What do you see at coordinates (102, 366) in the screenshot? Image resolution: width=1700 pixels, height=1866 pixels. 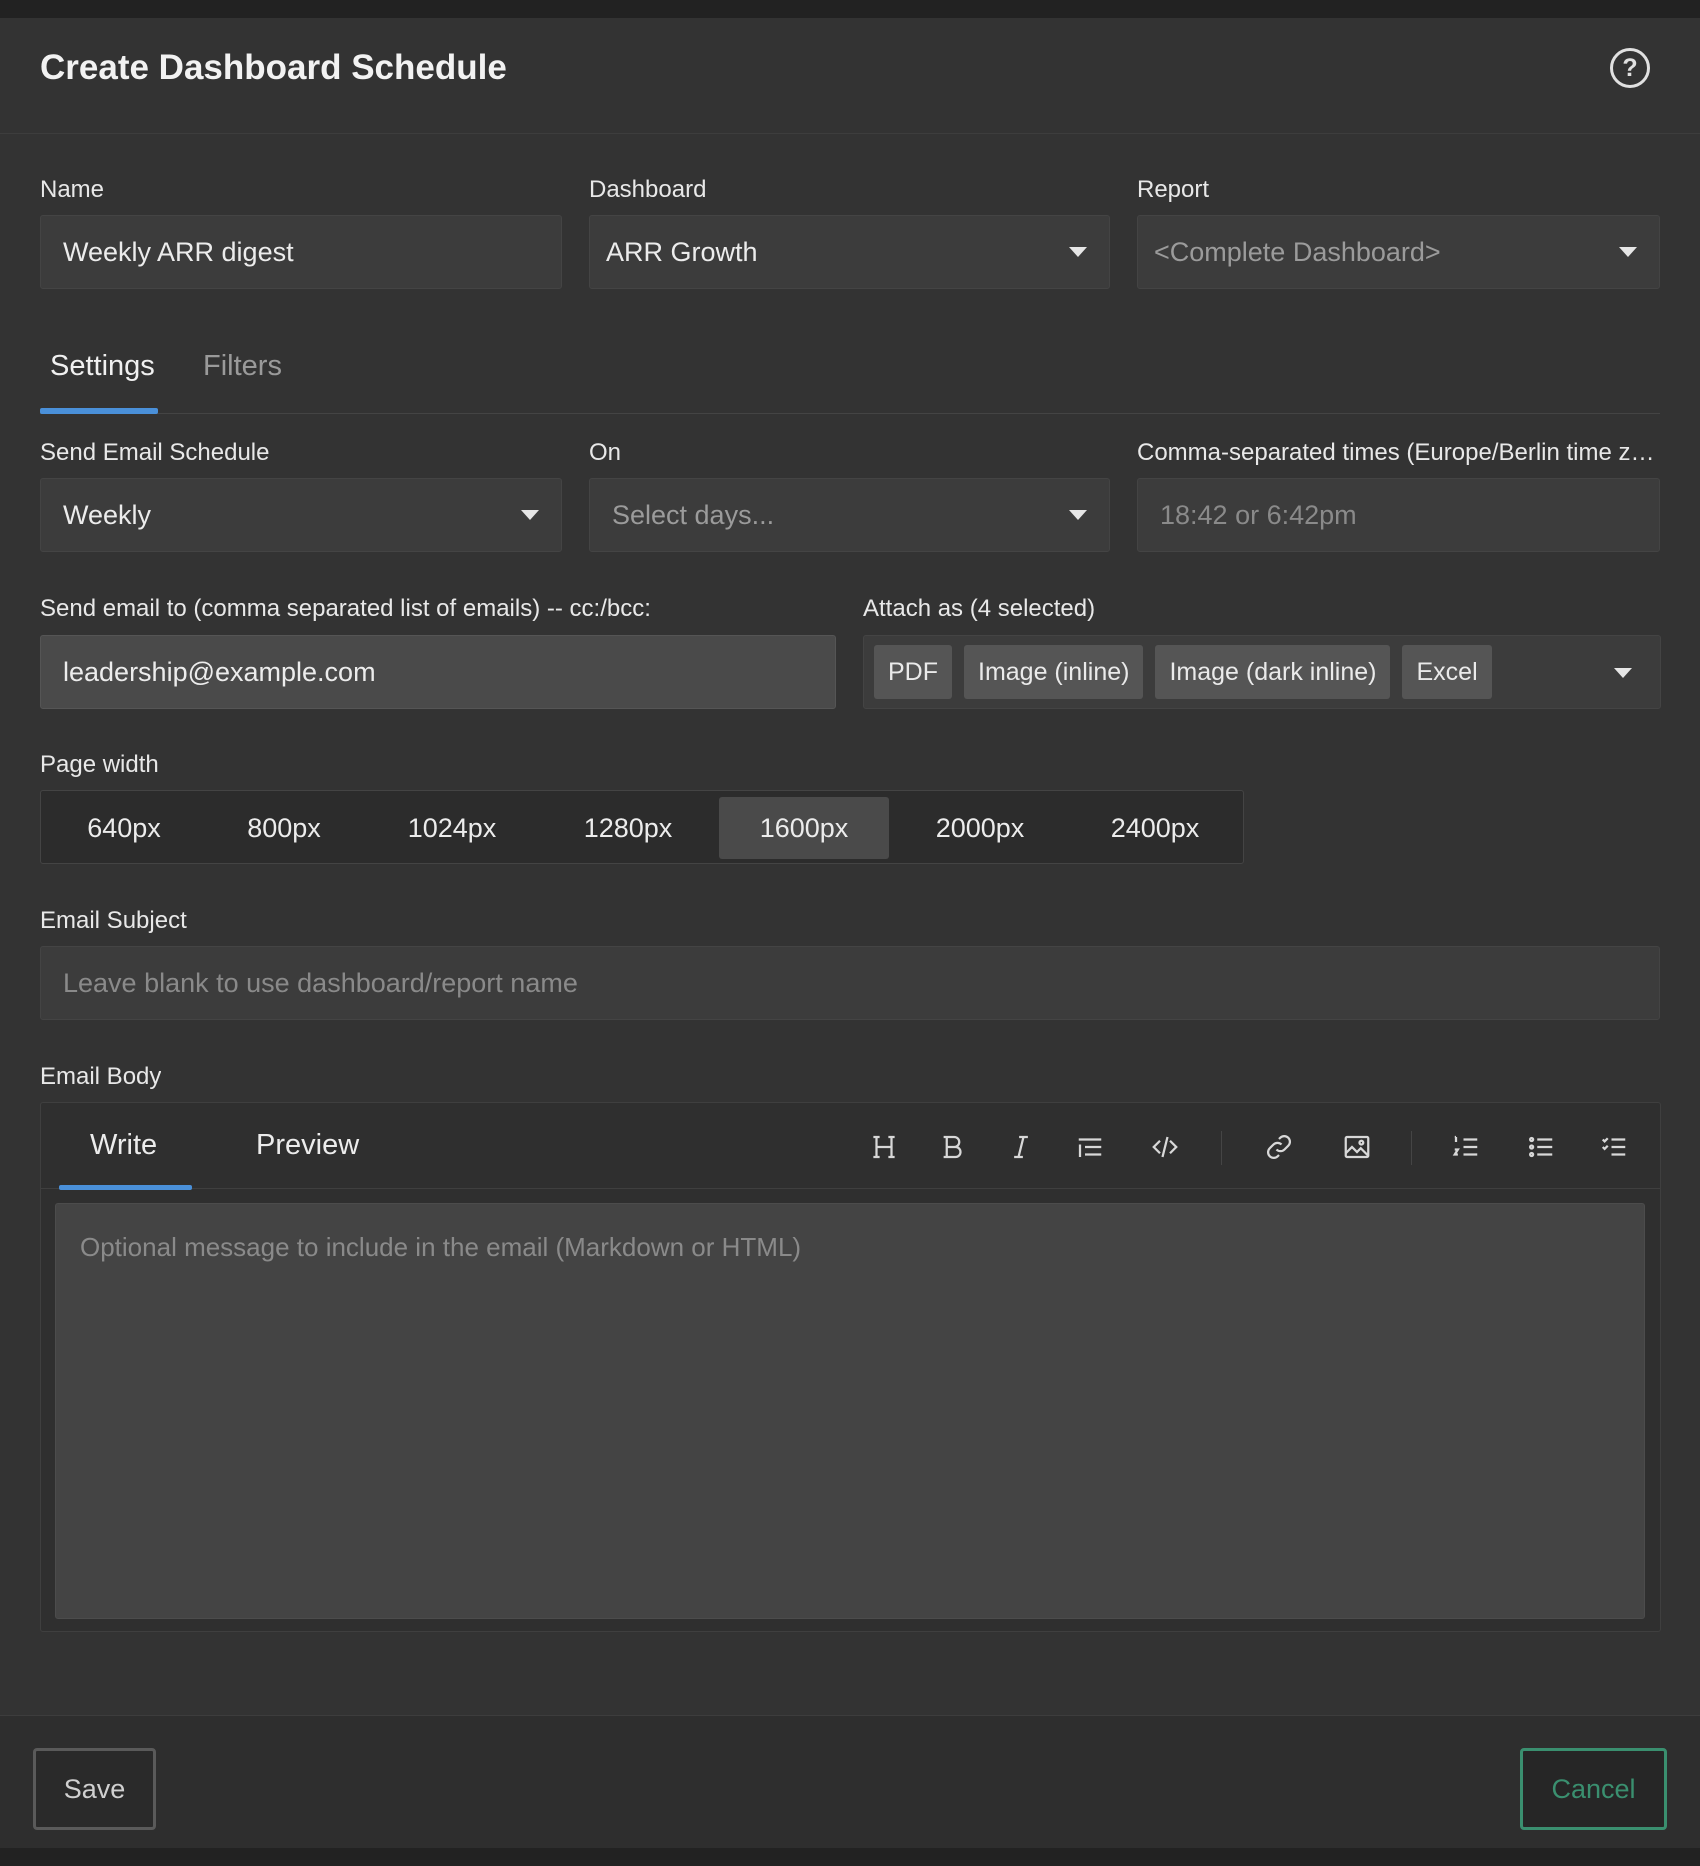 I see `tab-settings: Settings` at bounding box center [102, 366].